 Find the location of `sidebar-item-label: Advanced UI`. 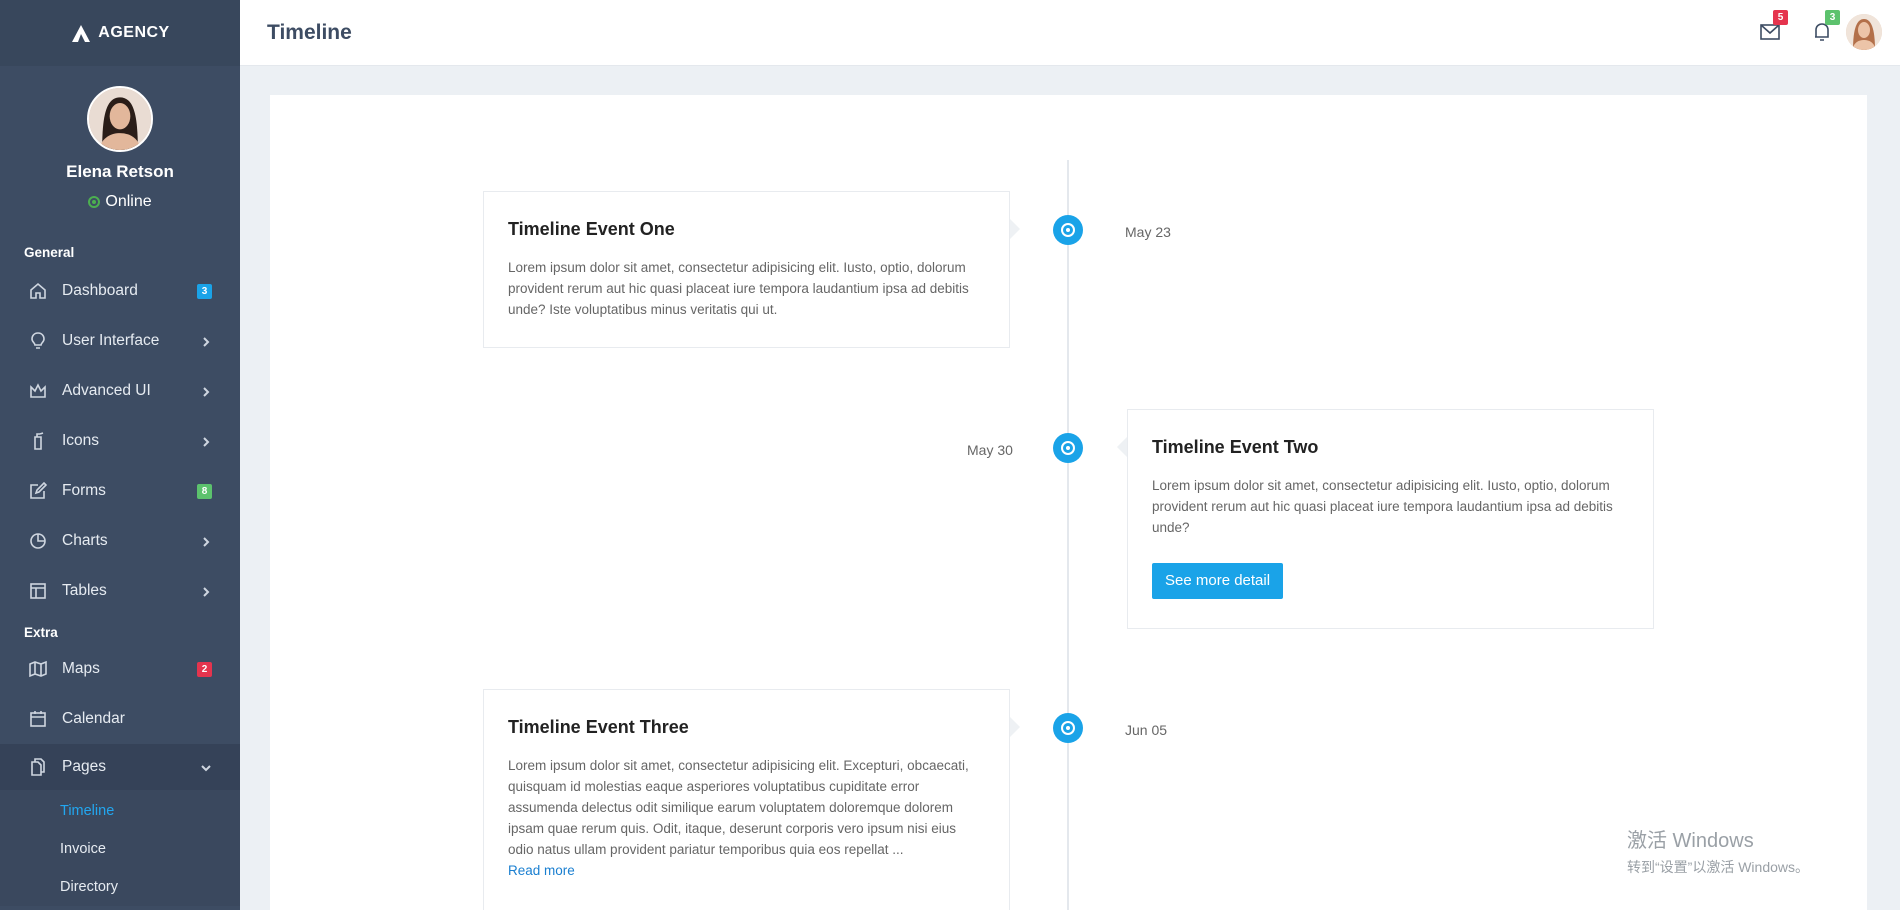

sidebar-item-label: Advanced UI is located at coordinates (106, 390).